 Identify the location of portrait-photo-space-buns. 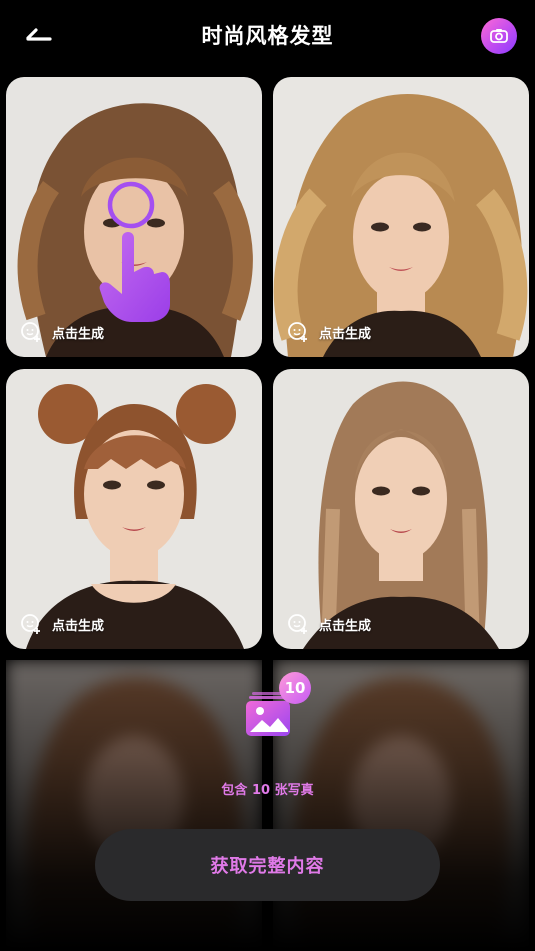
(134, 509).